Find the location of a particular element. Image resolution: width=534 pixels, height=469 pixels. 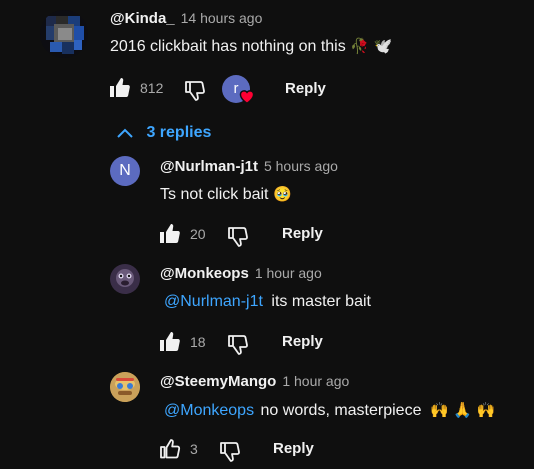

avatar-kinda is located at coordinates (64, 34).